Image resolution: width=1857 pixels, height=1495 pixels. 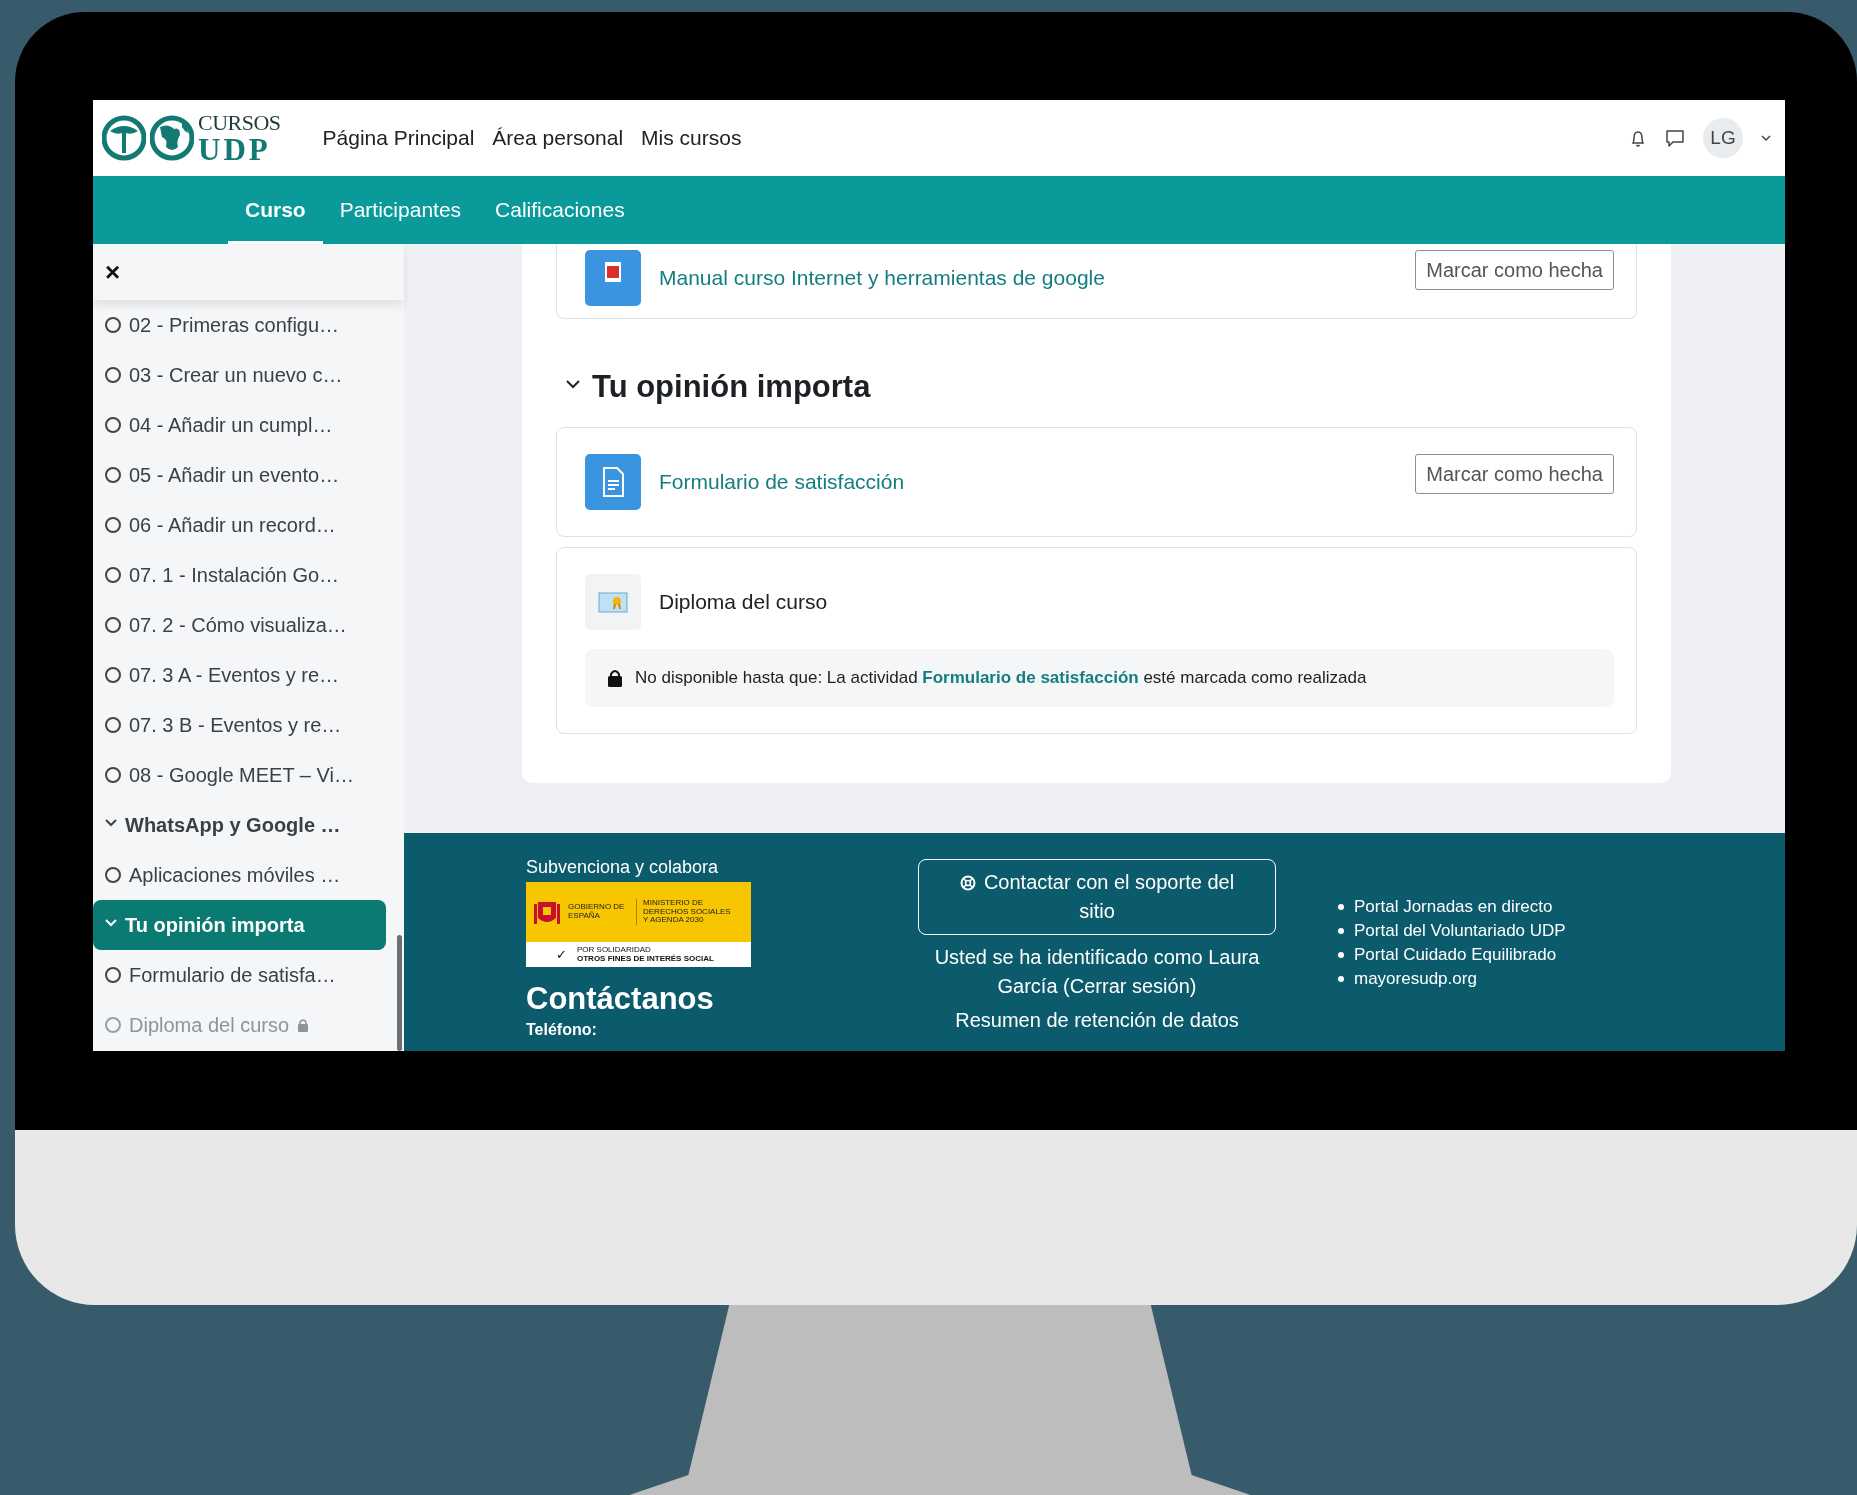 I want to click on logo-text: MINISTERIO DE DERECHOS SOCIALES Y AGENDA 2030, so click(x=684, y=912).